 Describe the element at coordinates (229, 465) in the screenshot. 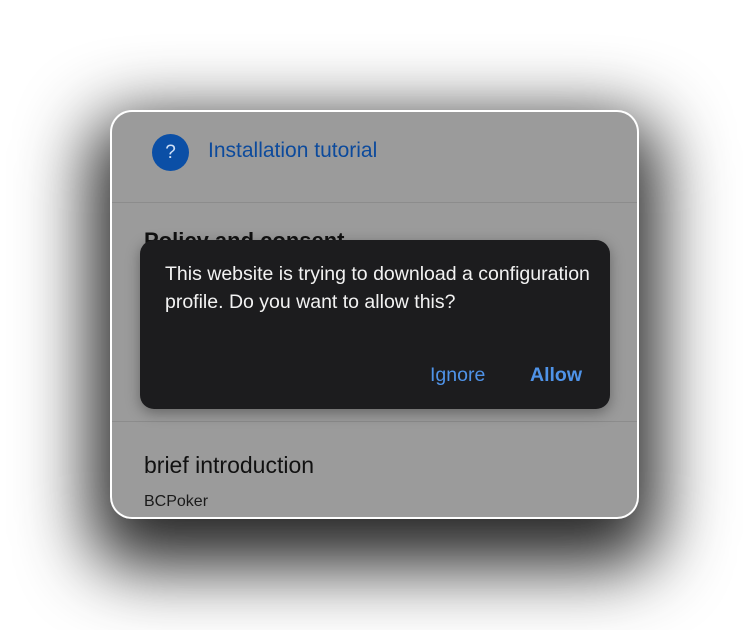

I see `intro-title: brief introduction` at that location.